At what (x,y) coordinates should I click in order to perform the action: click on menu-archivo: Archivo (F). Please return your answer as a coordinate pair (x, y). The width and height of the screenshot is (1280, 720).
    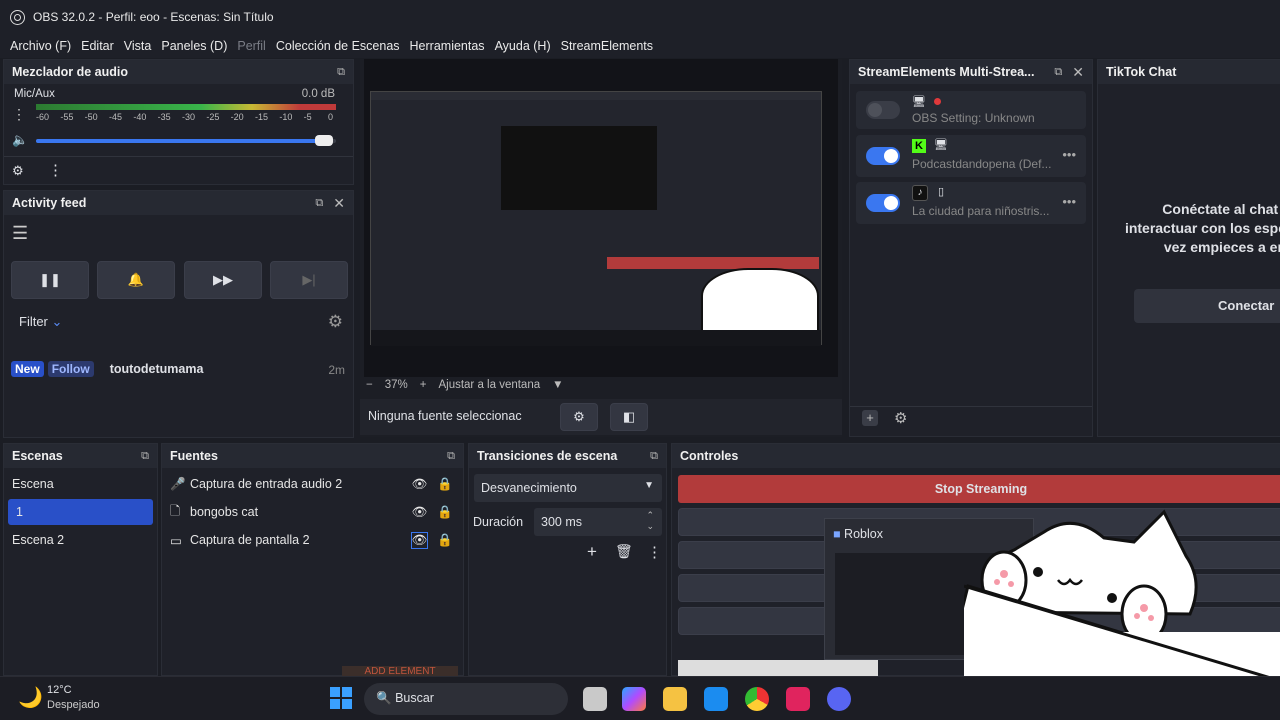
    Looking at the image, I should click on (40, 46).